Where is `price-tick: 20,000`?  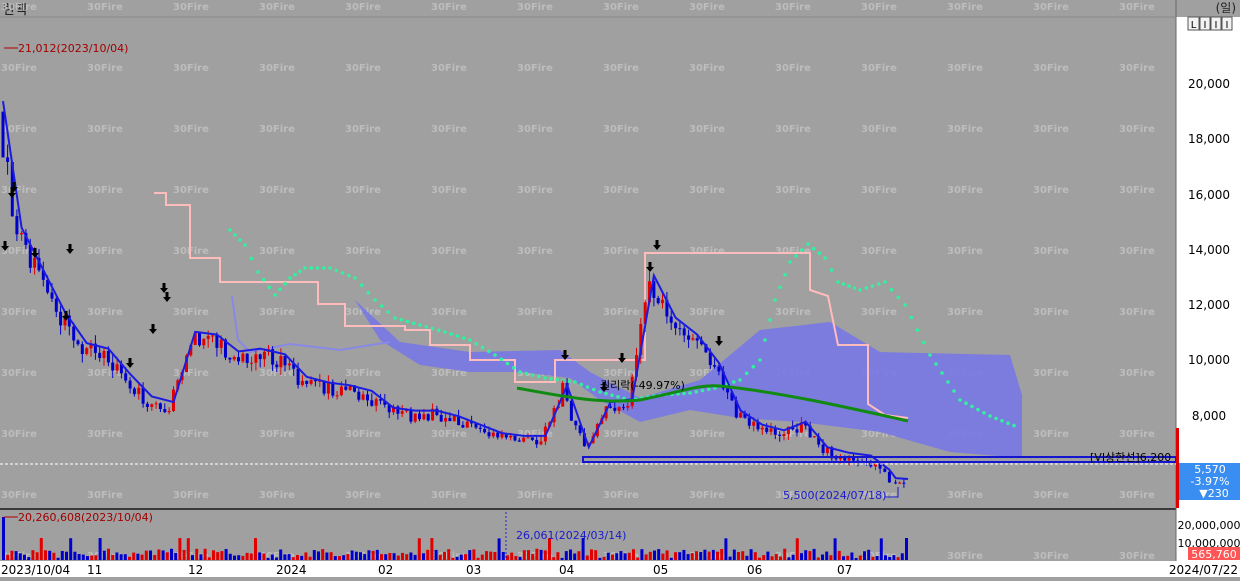
price-tick: 20,000 is located at coordinates (1209, 84).